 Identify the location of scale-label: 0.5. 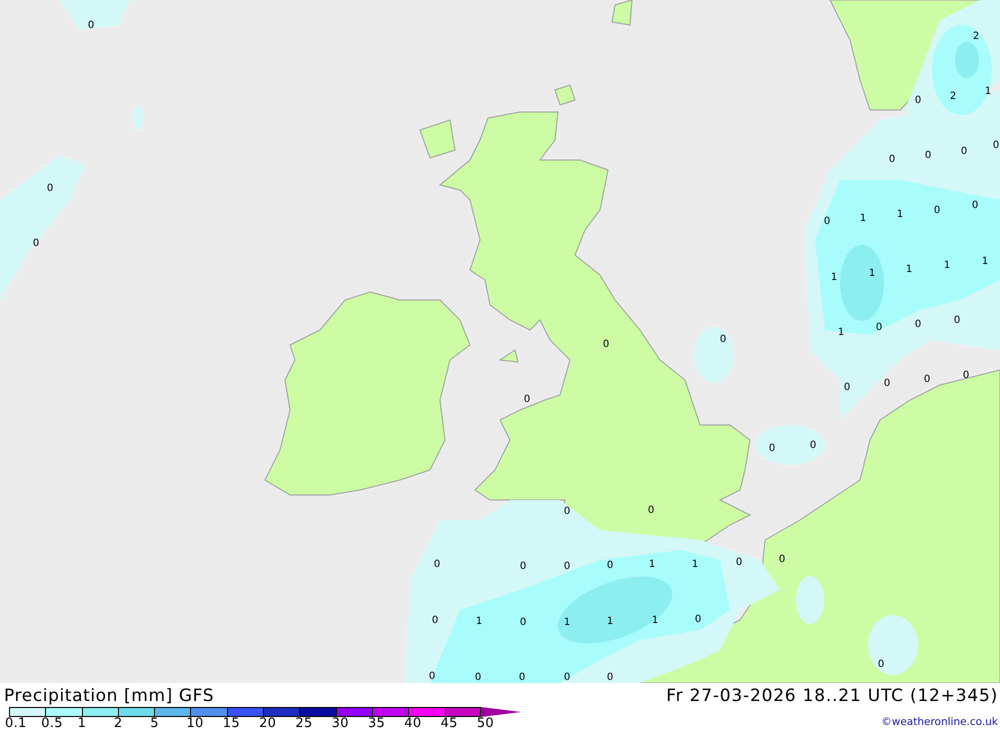
(52, 724).